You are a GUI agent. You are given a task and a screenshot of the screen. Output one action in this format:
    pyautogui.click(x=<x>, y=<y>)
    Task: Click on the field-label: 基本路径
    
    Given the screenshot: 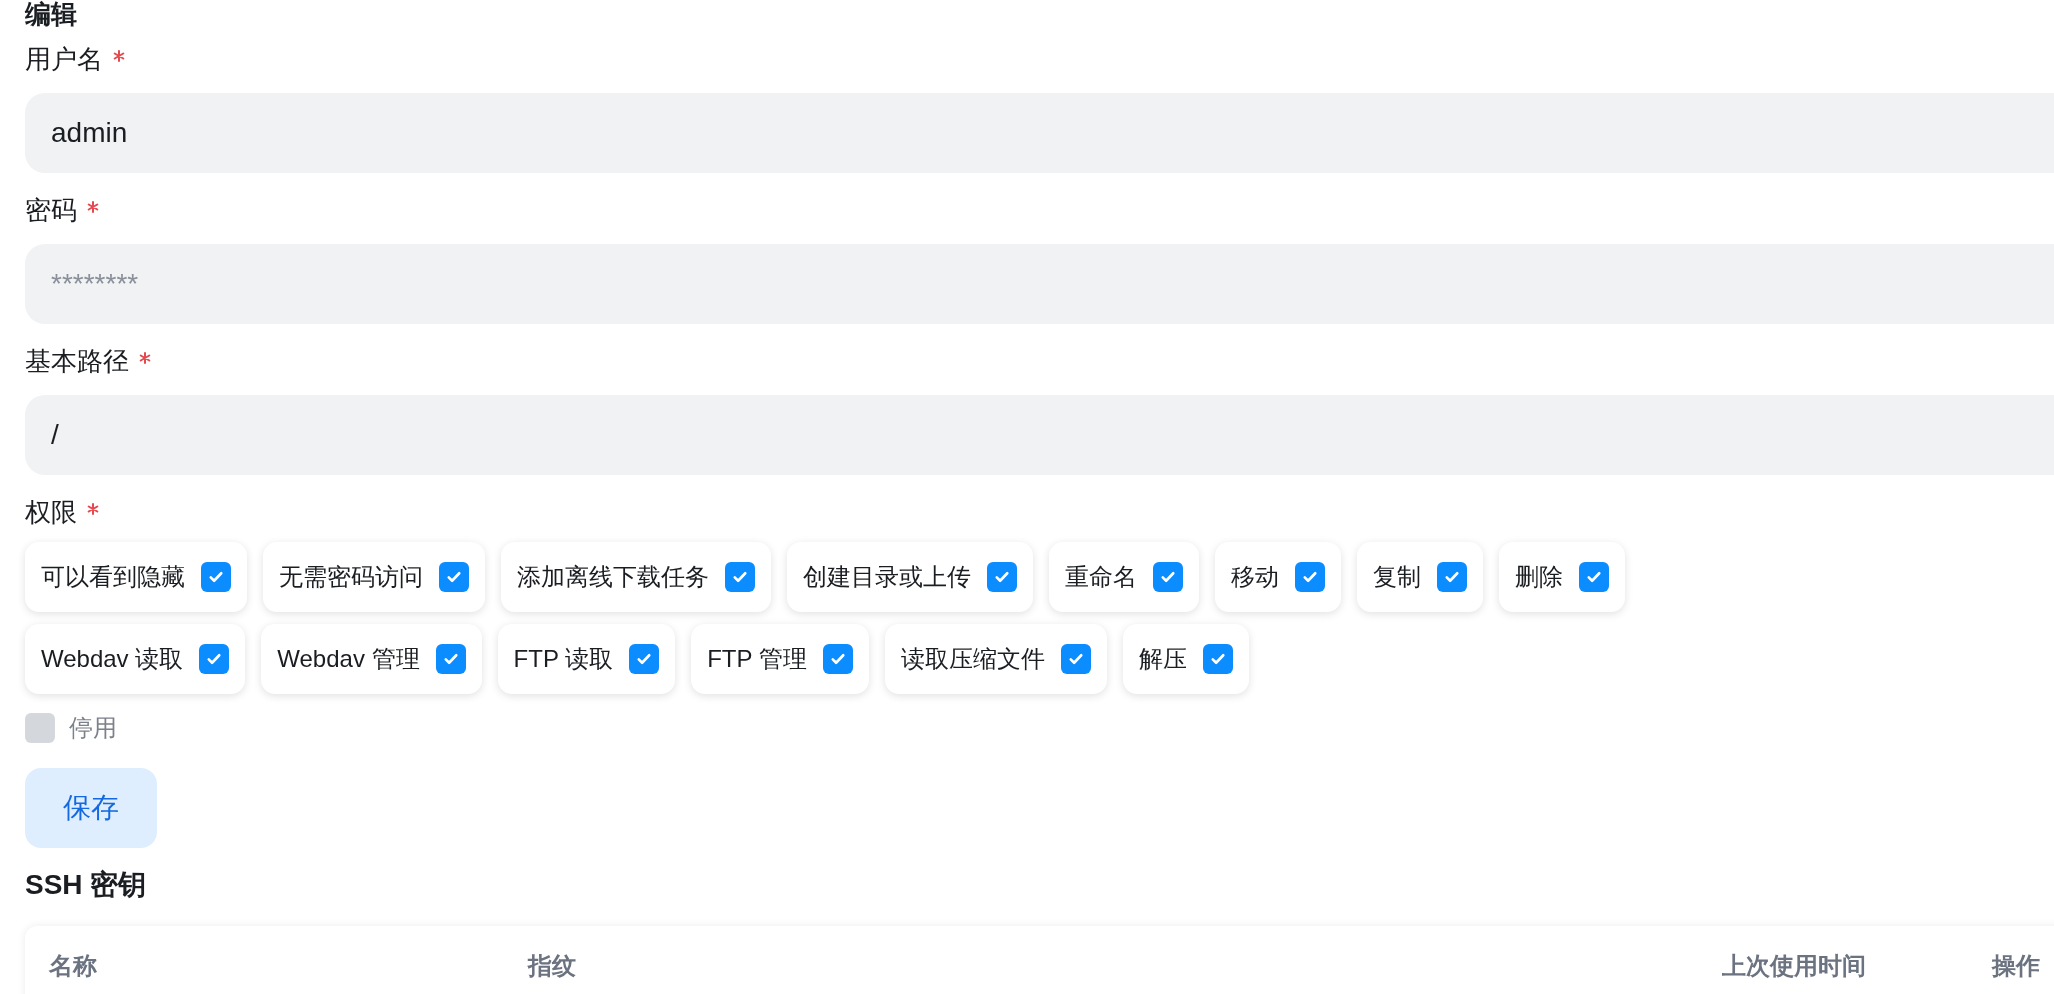 What is the action you would take?
    pyautogui.click(x=77, y=361)
    